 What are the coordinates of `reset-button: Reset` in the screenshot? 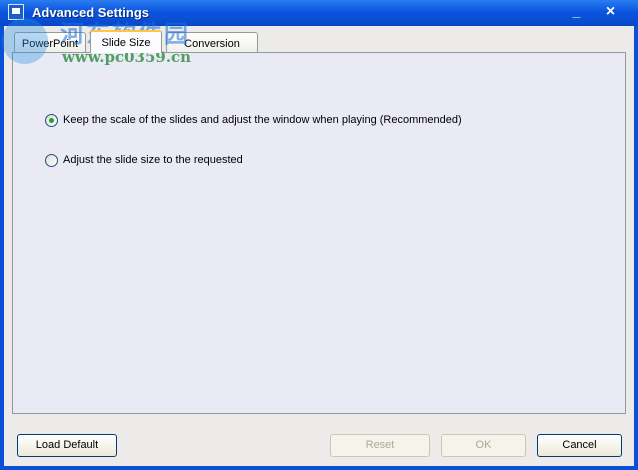 It's located at (380, 445).